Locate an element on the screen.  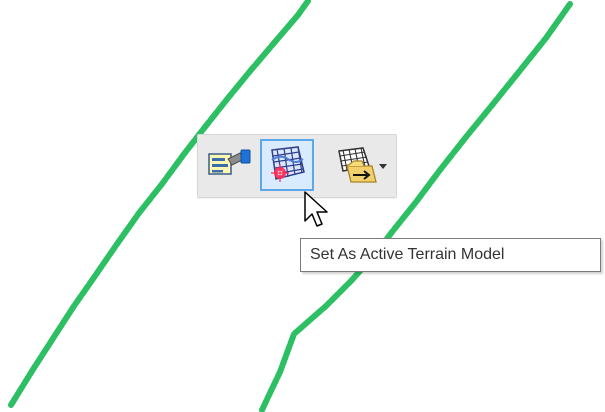
pointer-cursor-icon is located at coordinates (316, 209).